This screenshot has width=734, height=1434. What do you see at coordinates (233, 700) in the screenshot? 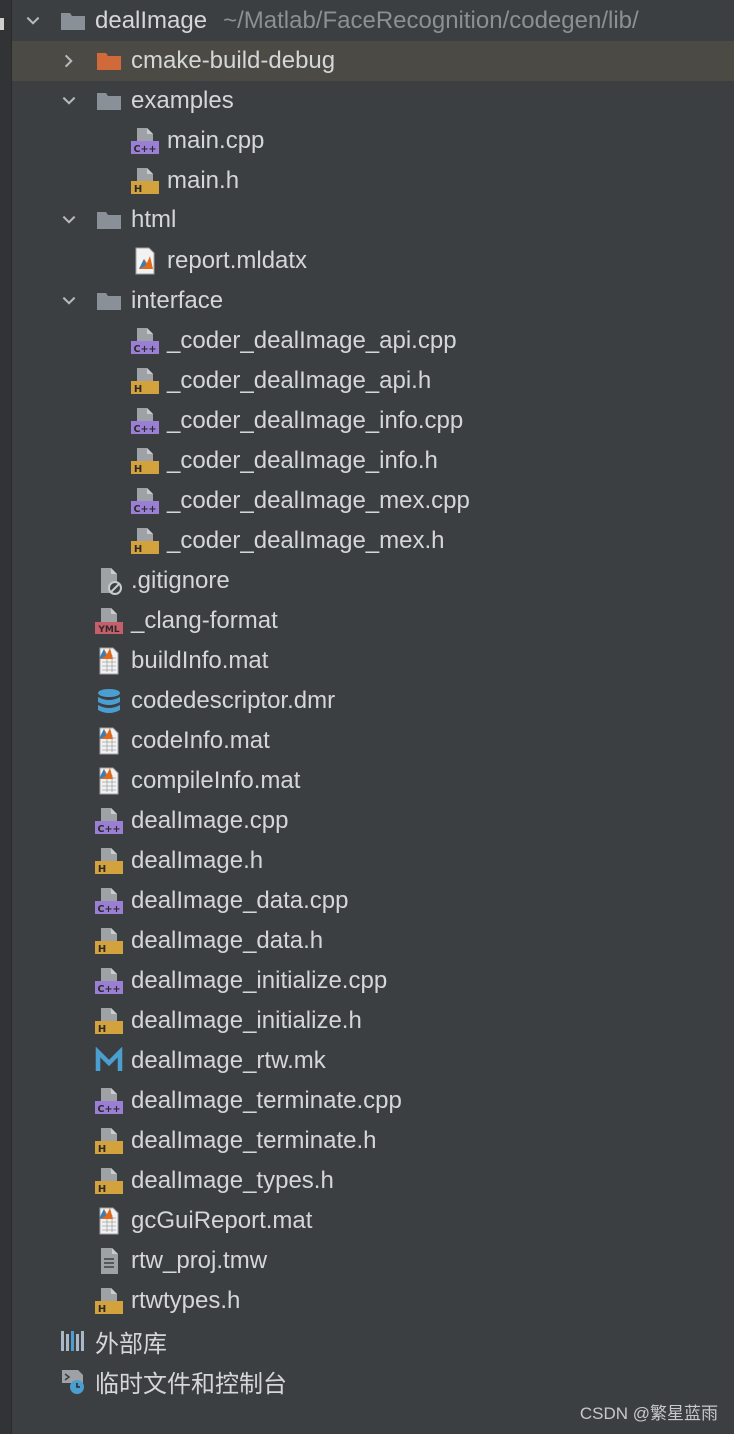
I see `tree-item-label: codedescriptor.dmr` at bounding box center [233, 700].